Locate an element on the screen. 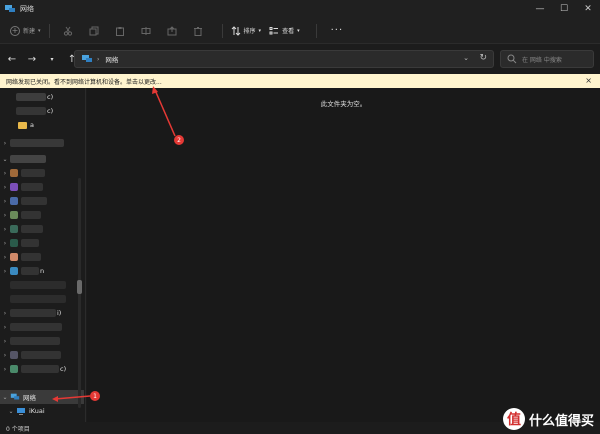  annotation-marker-2: 2 is located at coordinates (179, 140).